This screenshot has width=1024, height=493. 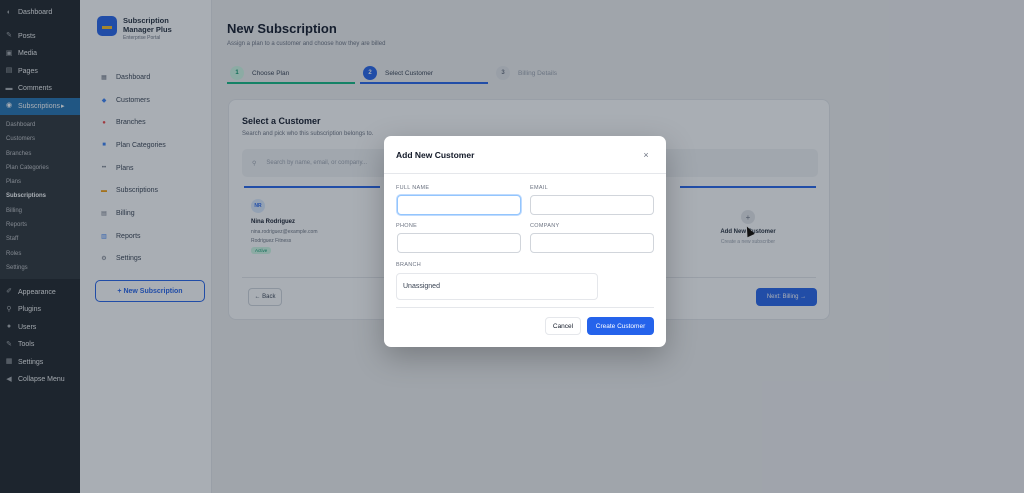 What do you see at coordinates (646, 155) in the screenshot?
I see `close-icon: ×` at bounding box center [646, 155].